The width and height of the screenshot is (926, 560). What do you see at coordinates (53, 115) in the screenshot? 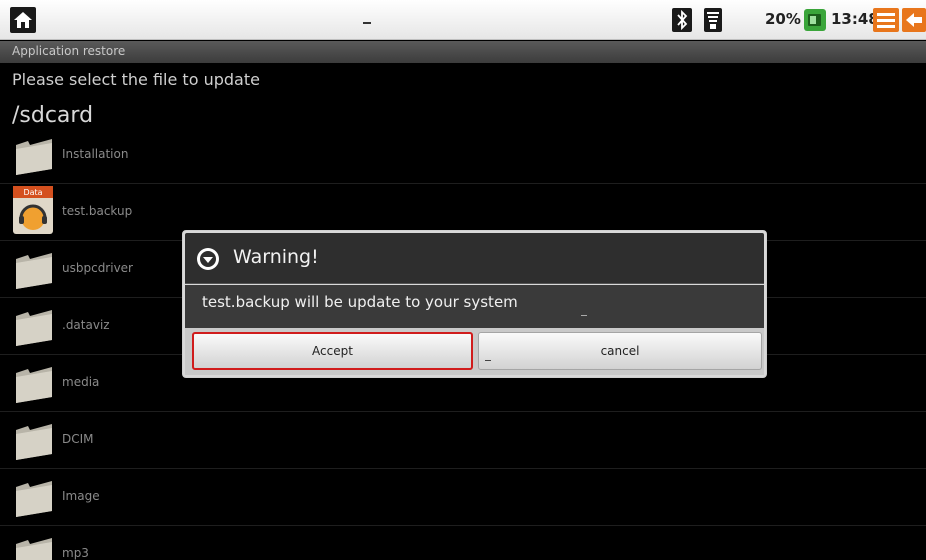
I see `current-path: /sdcard` at bounding box center [53, 115].